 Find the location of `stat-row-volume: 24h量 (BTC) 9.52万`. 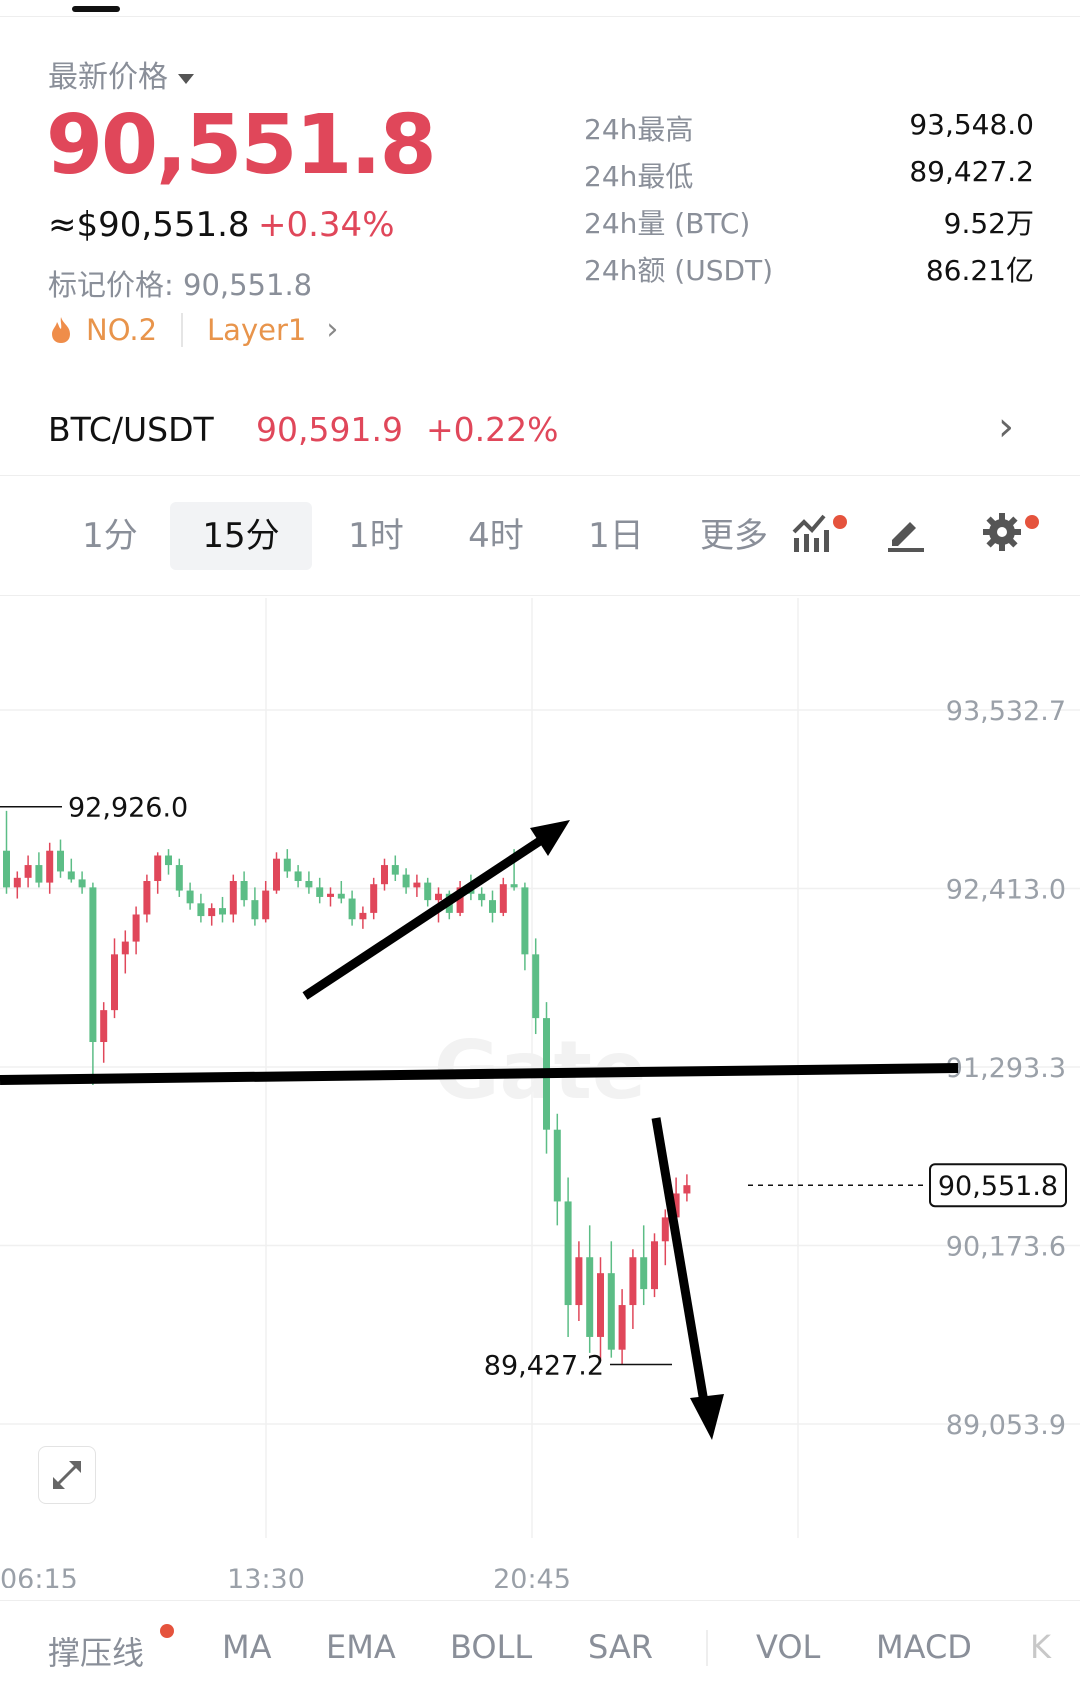

stat-row-volume: 24h量 (BTC) 9.52万 is located at coordinates (809, 225).